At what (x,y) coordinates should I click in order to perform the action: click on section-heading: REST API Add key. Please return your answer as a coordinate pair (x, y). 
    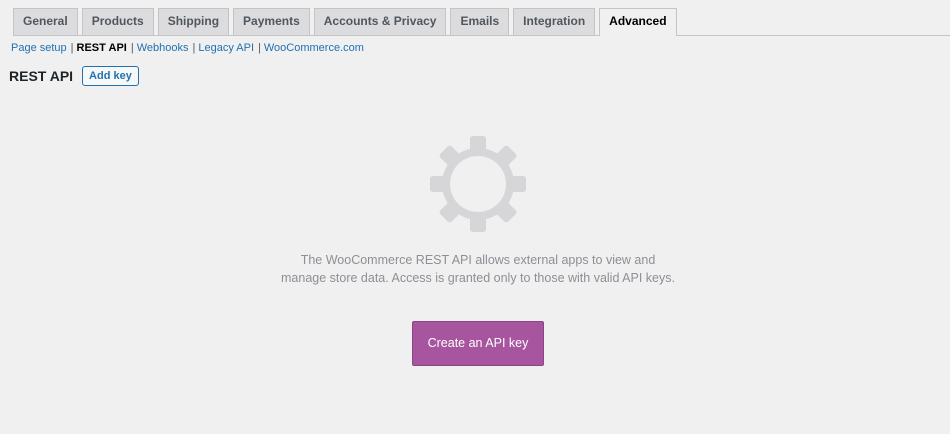
    Looking at the image, I should click on (74, 76).